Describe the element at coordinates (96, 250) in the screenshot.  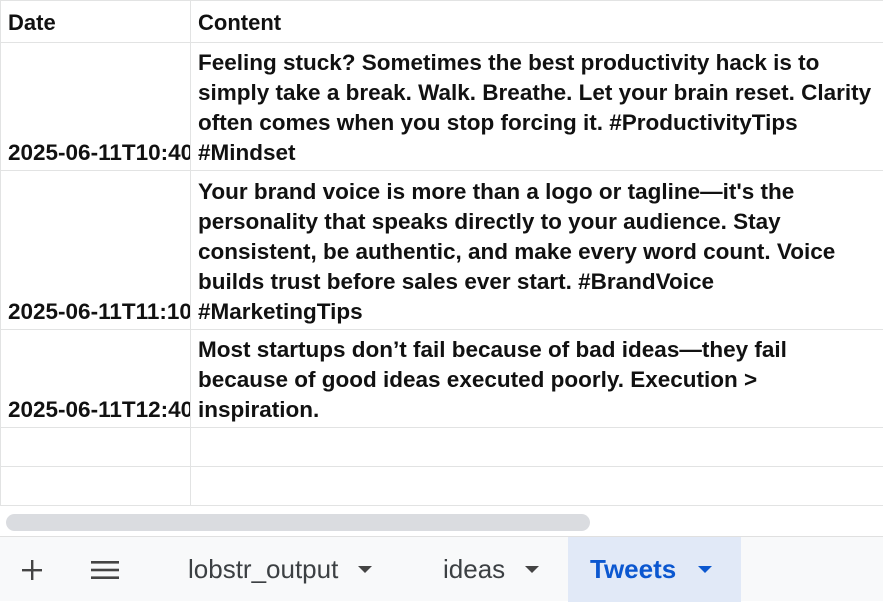
I see `date-cell: 2025-06-11T11:10:00` at that location.